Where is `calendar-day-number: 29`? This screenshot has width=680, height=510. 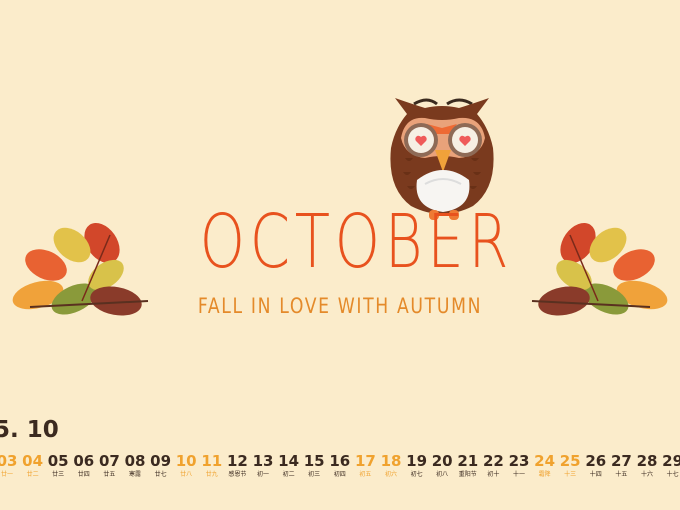
calendar-day-number: 29 is located at coordinates (671, 461).